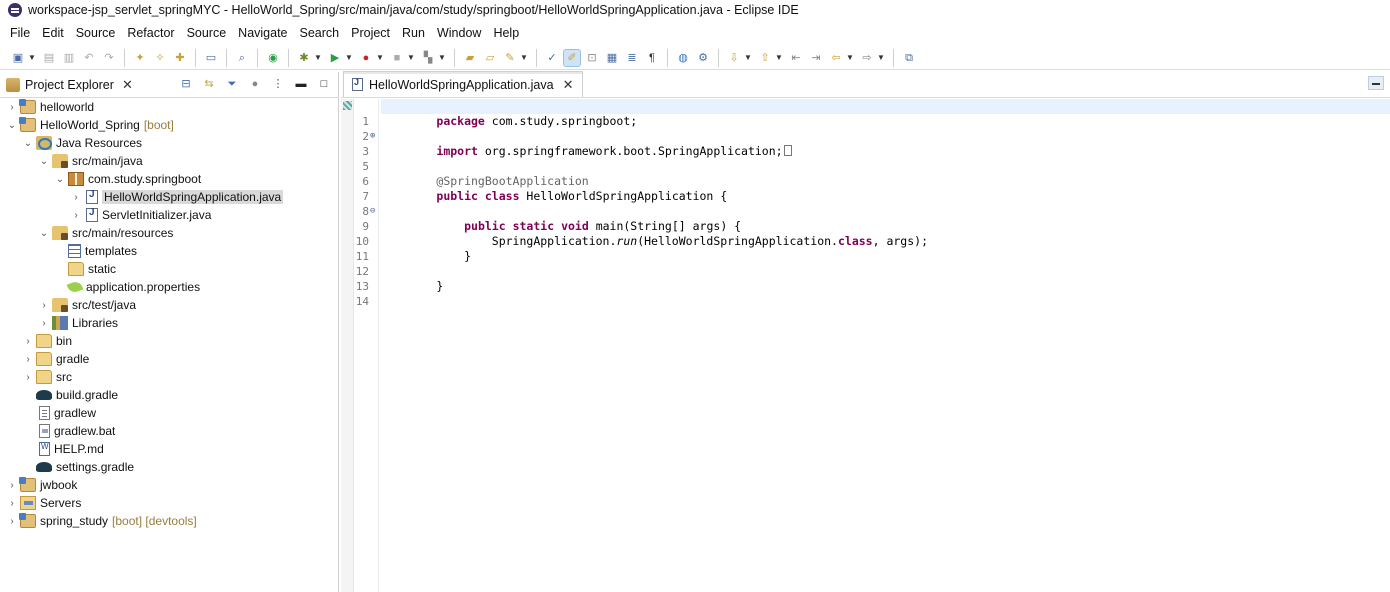  I want to click on code-line: 13}, so click(873, 278).